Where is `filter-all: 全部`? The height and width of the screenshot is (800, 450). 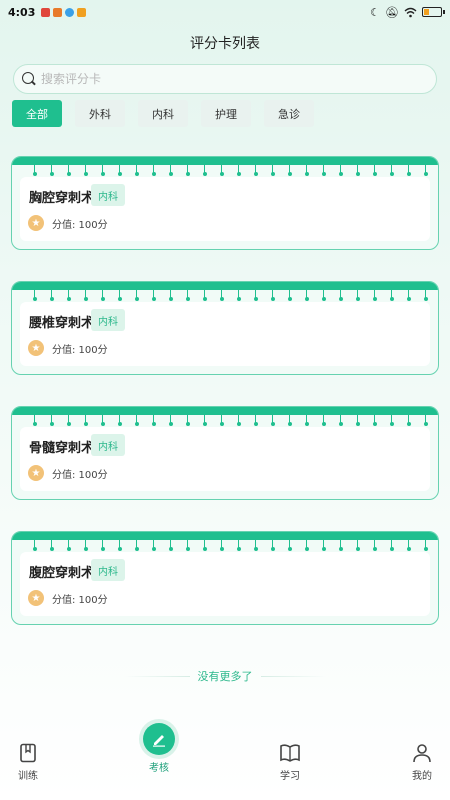 filter-all: 全部 is located at coordinates (37, 113).